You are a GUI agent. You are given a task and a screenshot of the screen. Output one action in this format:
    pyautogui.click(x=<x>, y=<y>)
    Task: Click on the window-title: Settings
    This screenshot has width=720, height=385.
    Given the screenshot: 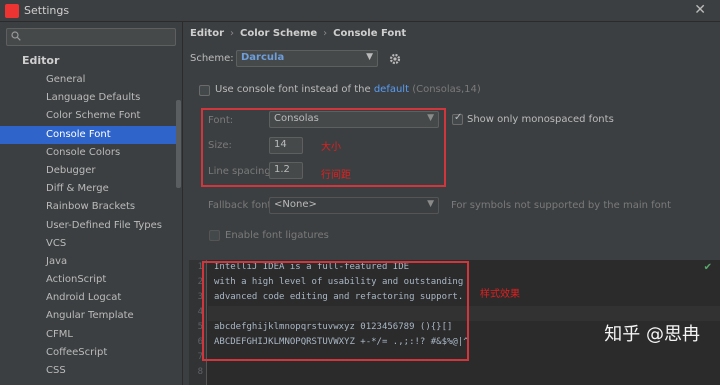 What is the action you would take?
    pyautogui.click(x=47, y=10)
    